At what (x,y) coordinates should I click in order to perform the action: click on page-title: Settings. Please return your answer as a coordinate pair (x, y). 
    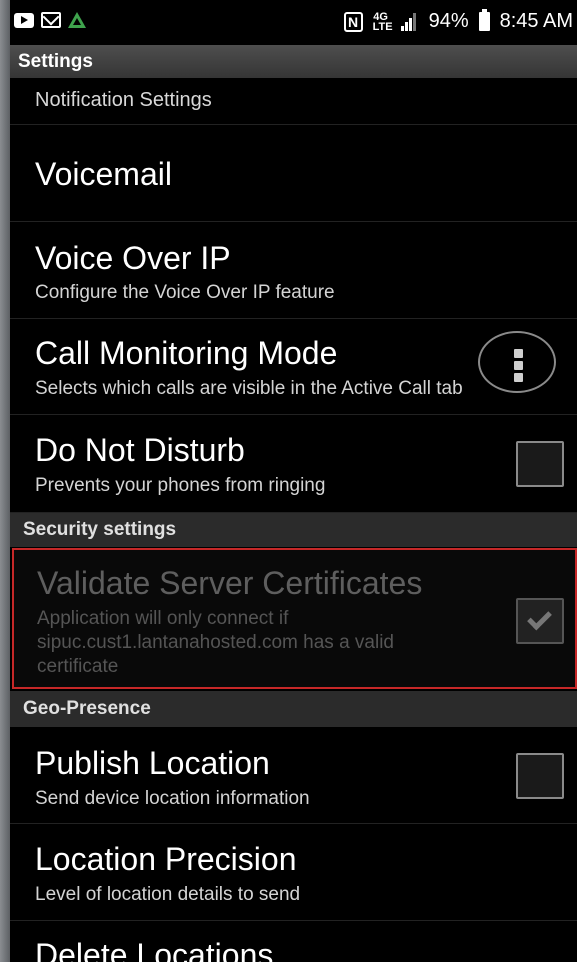
    Looking at the image, I should click on (293, 61).